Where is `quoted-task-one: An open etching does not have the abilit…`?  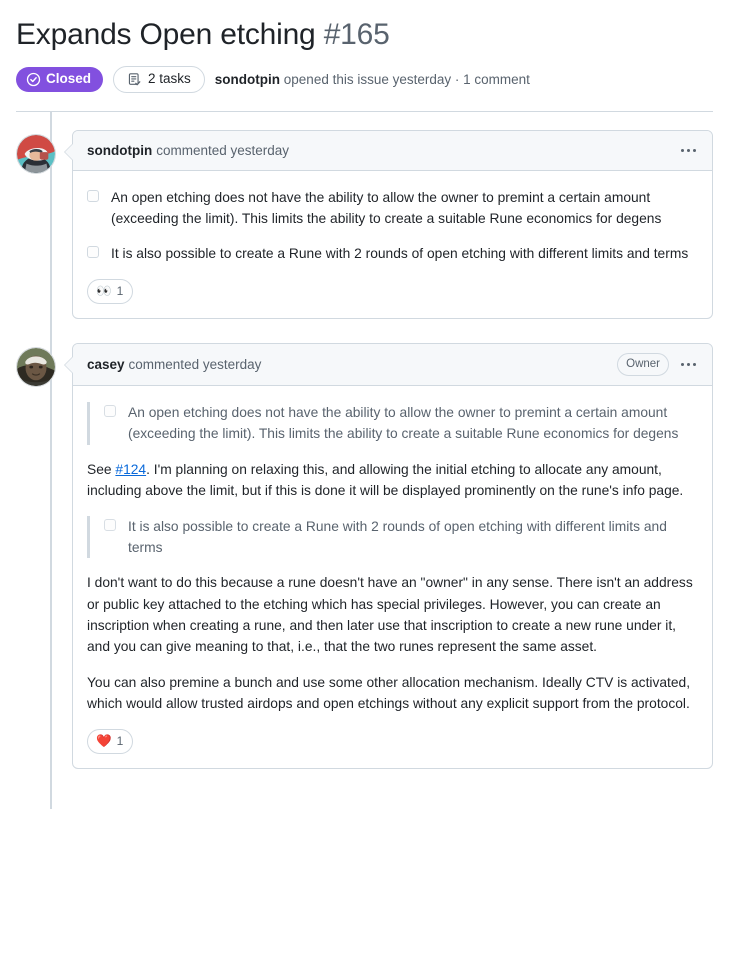 quoted-task-one: An open etching does not have the abilit… is located at coordinates (392, 423).